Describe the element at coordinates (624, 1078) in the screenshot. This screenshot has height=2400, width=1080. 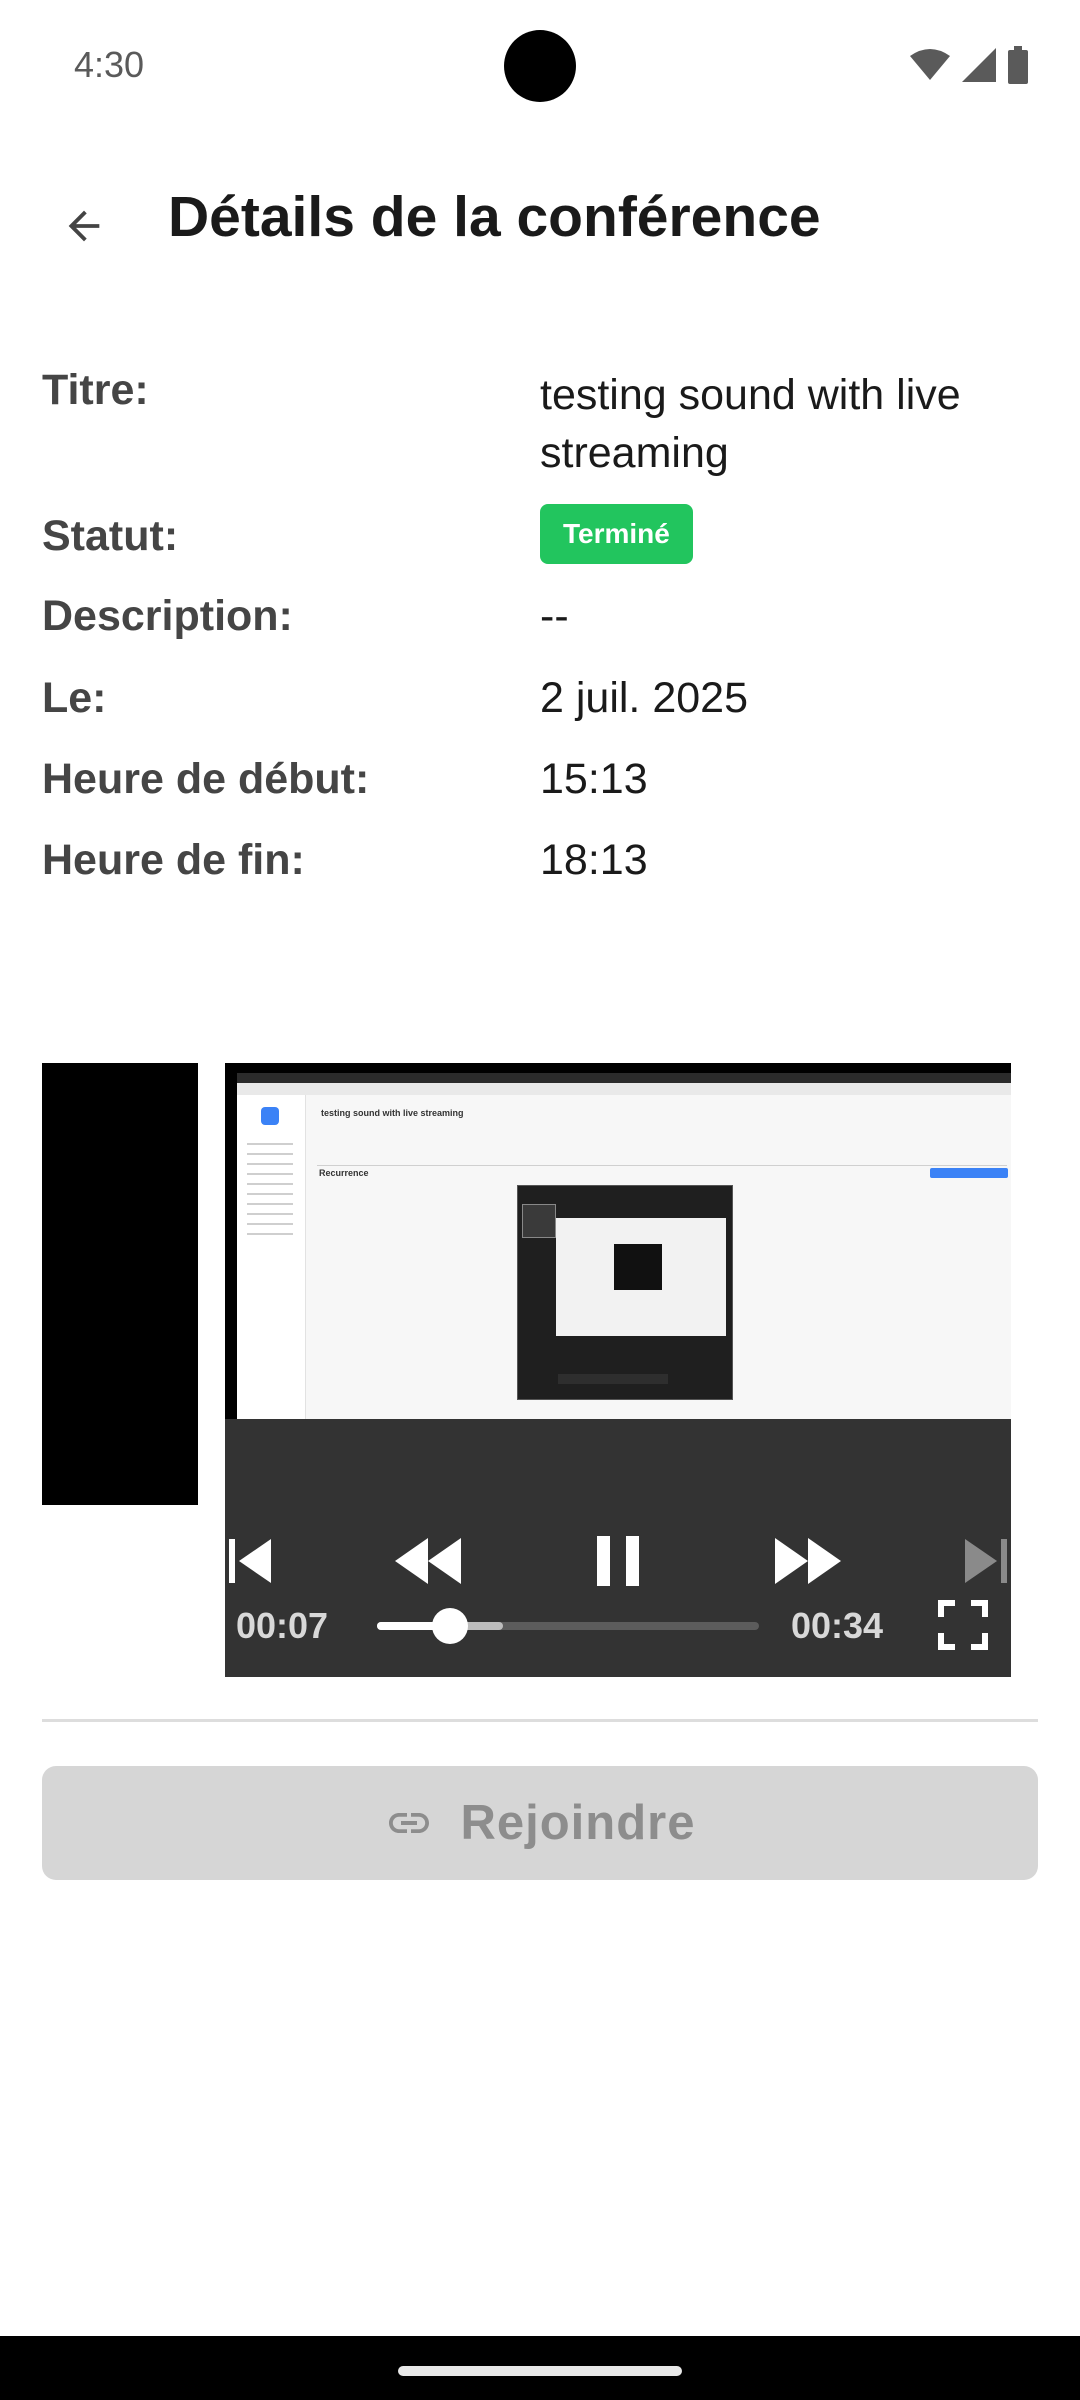
I see `frame-browser-tabs` at that location.